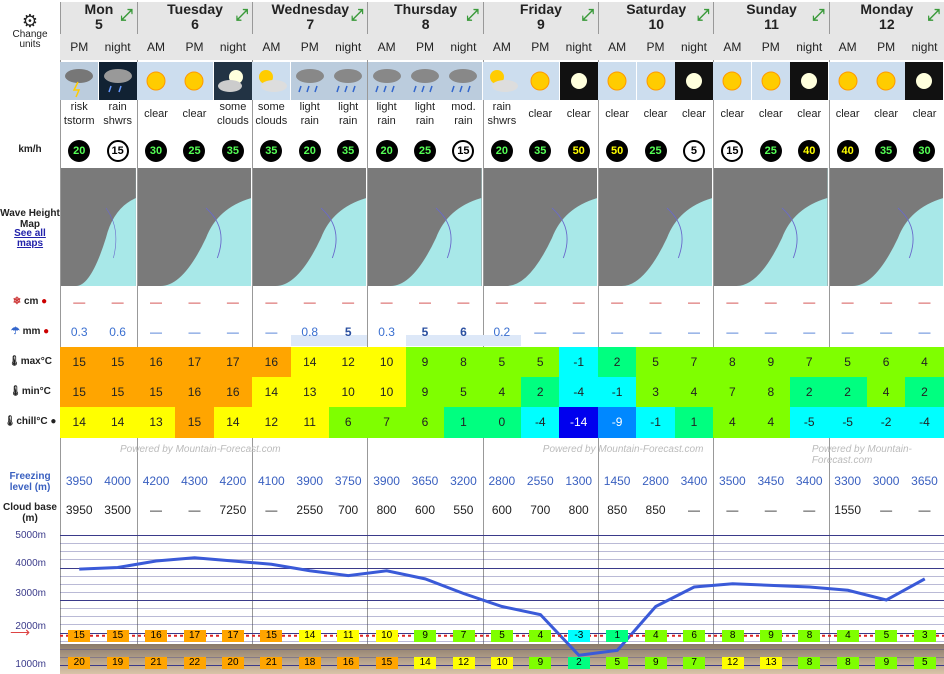  I want to click on temp-cell: -14, so click(578, 422).